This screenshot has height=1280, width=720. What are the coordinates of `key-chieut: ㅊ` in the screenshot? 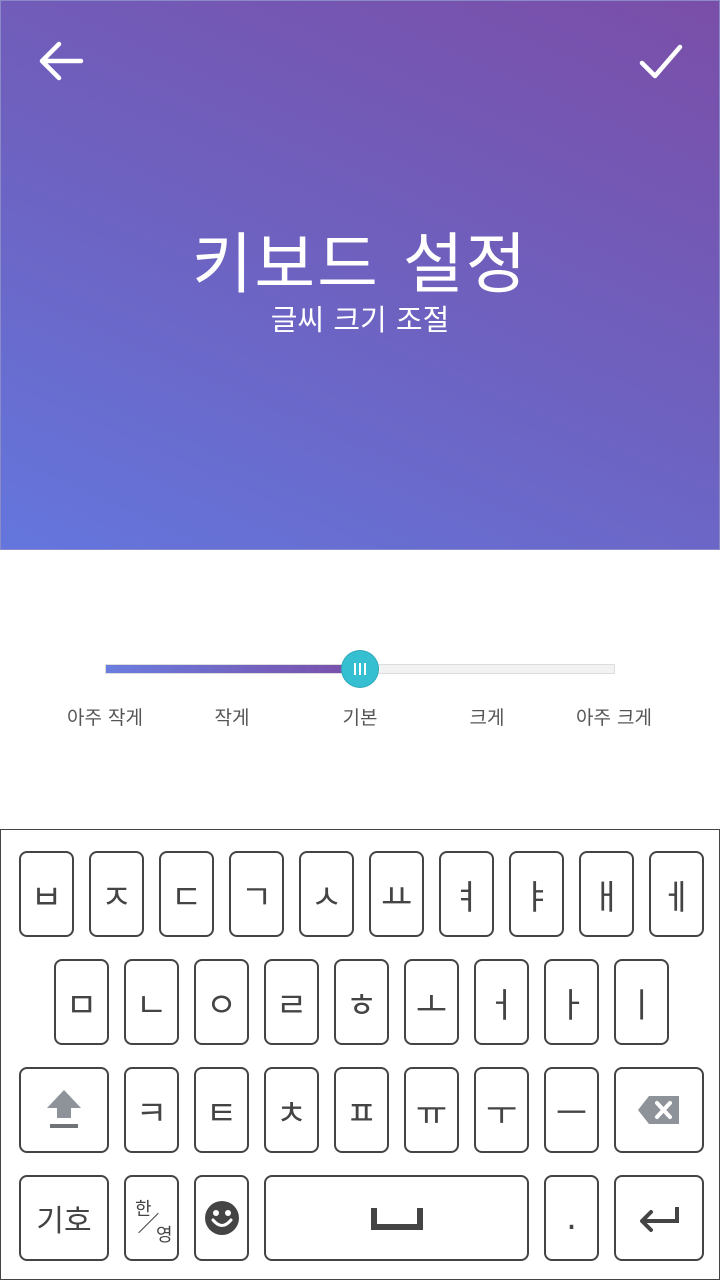 It's located at (291, 1110).